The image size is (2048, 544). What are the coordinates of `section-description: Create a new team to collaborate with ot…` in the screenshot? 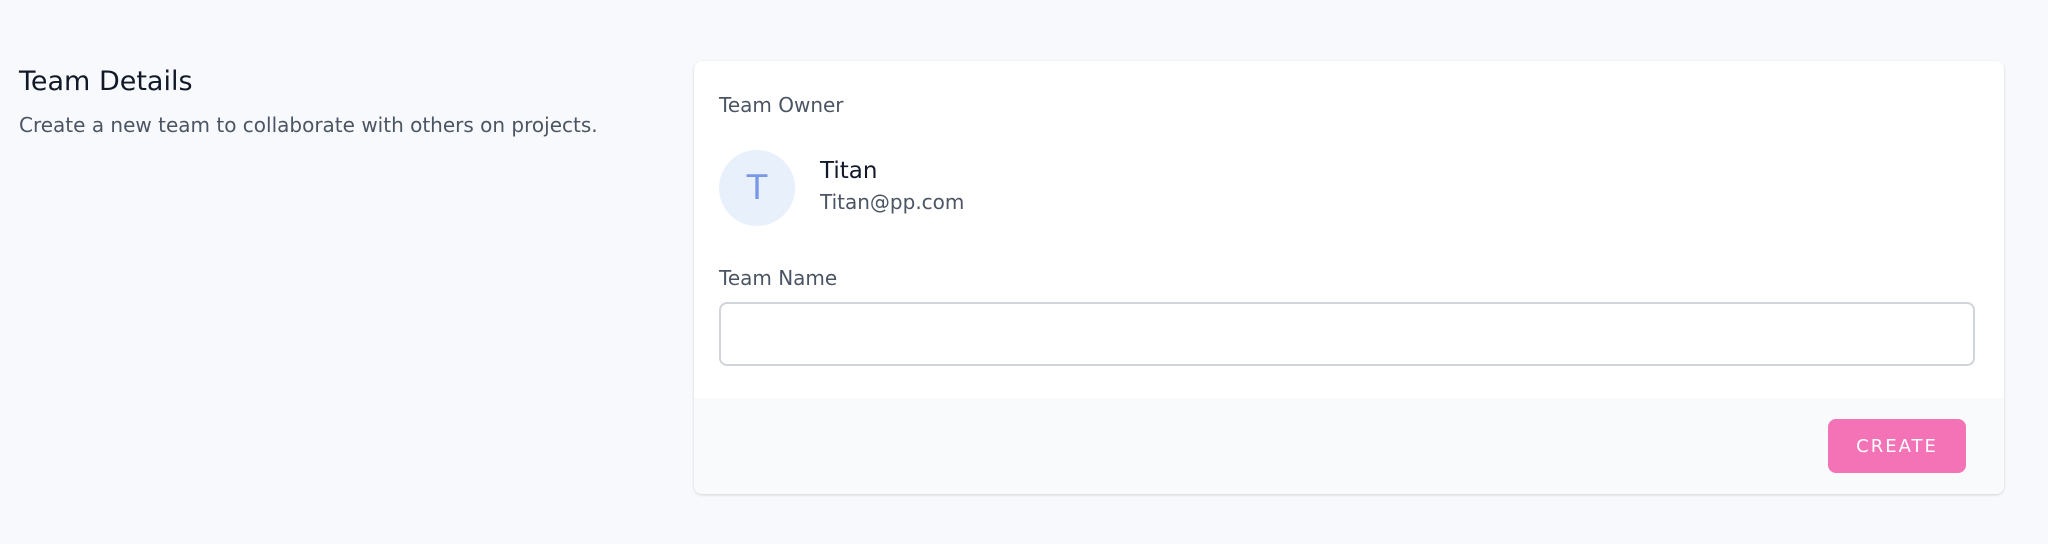 It's located at (308, 125).